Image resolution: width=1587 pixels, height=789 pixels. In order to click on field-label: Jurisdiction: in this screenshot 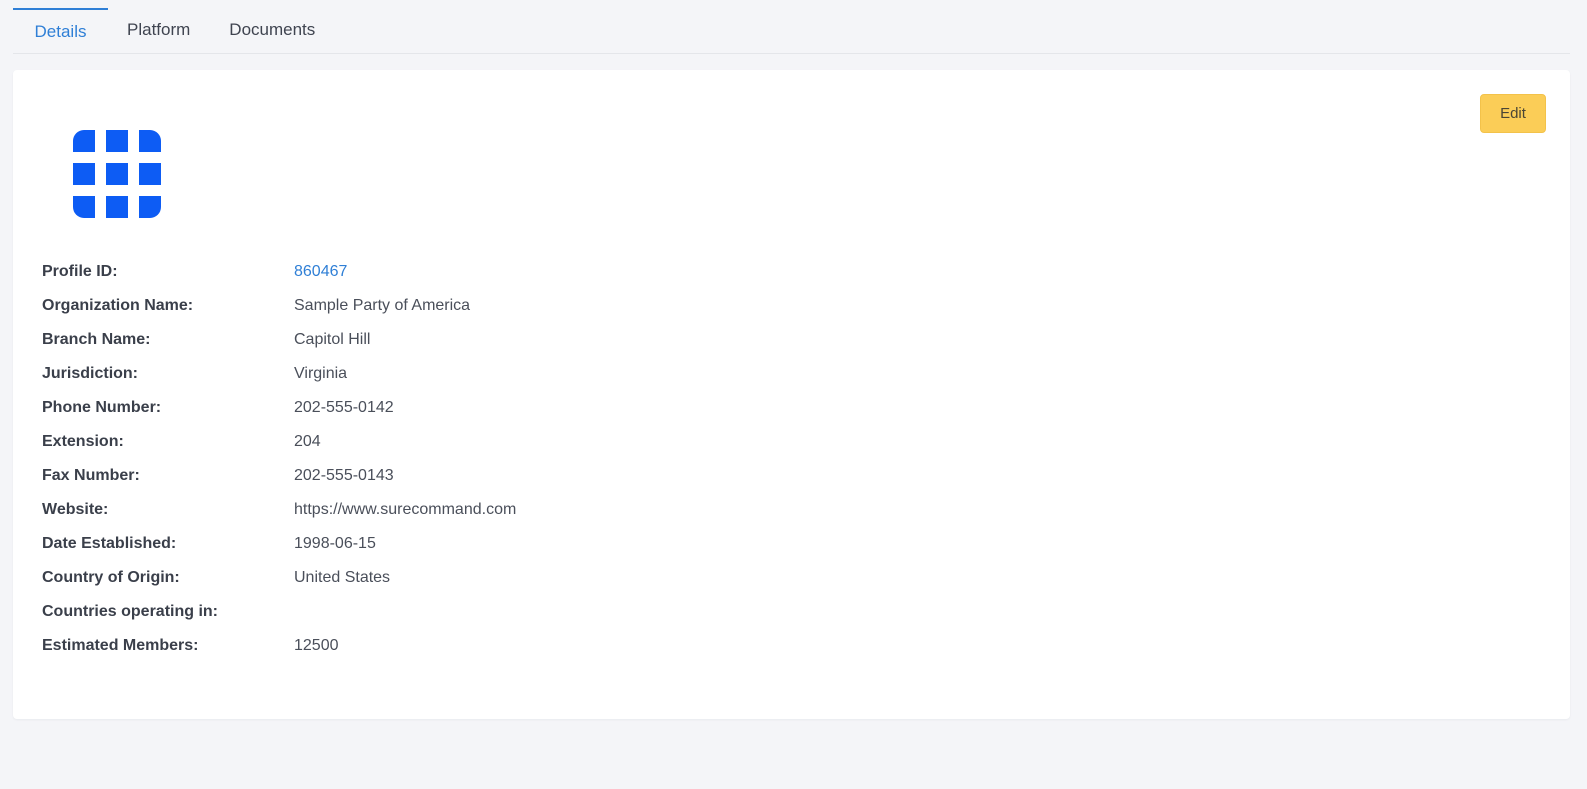, I will do `click(90, 373)`.